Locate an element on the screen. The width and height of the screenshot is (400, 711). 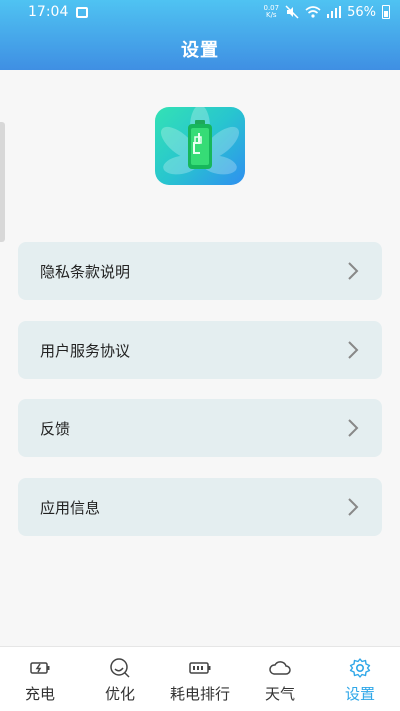
battery-icon is located at coordinates (386, 12).